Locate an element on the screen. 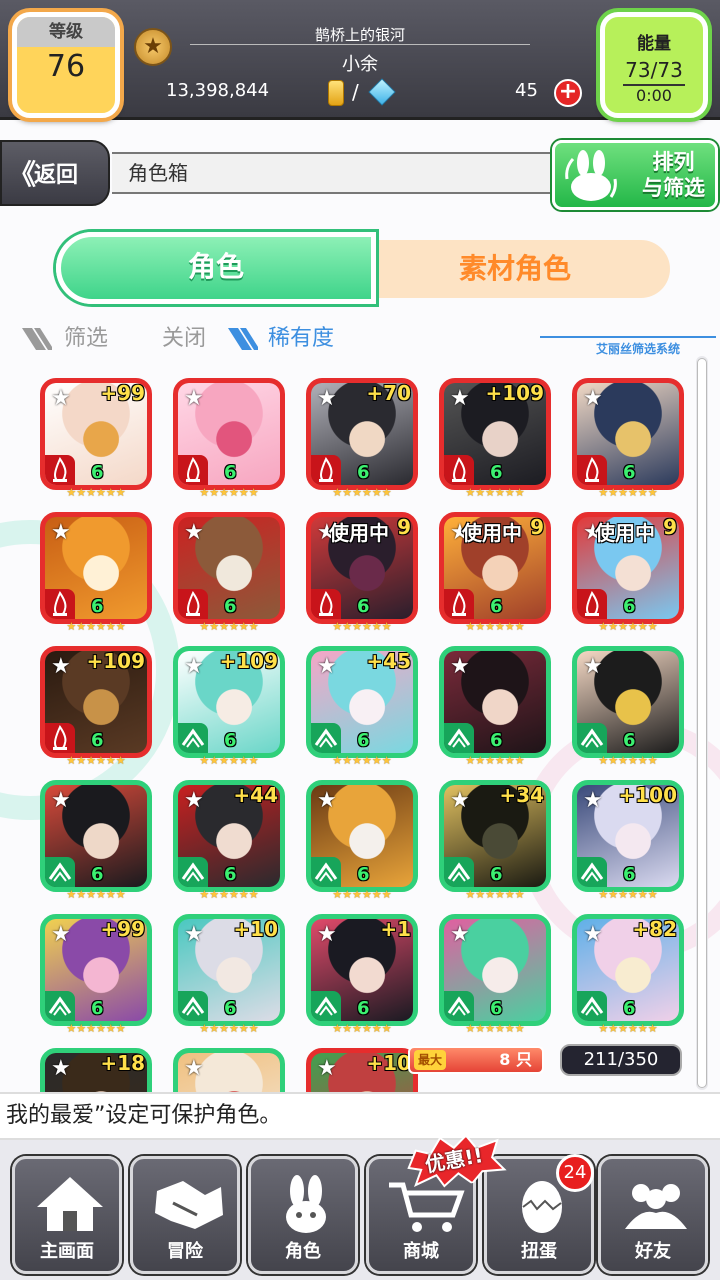 This screenshot has height=1280, width=720. enhance-plus-value: +18 is located at coordinates (122, 1063).